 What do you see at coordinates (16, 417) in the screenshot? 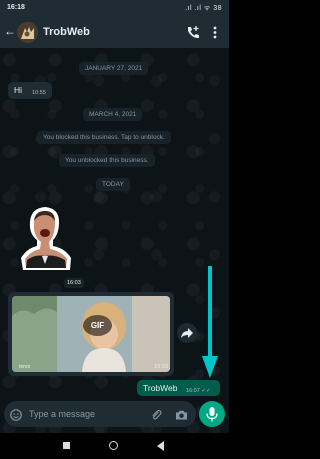
I see `emoji-icon` at bounding box center [16, 417].